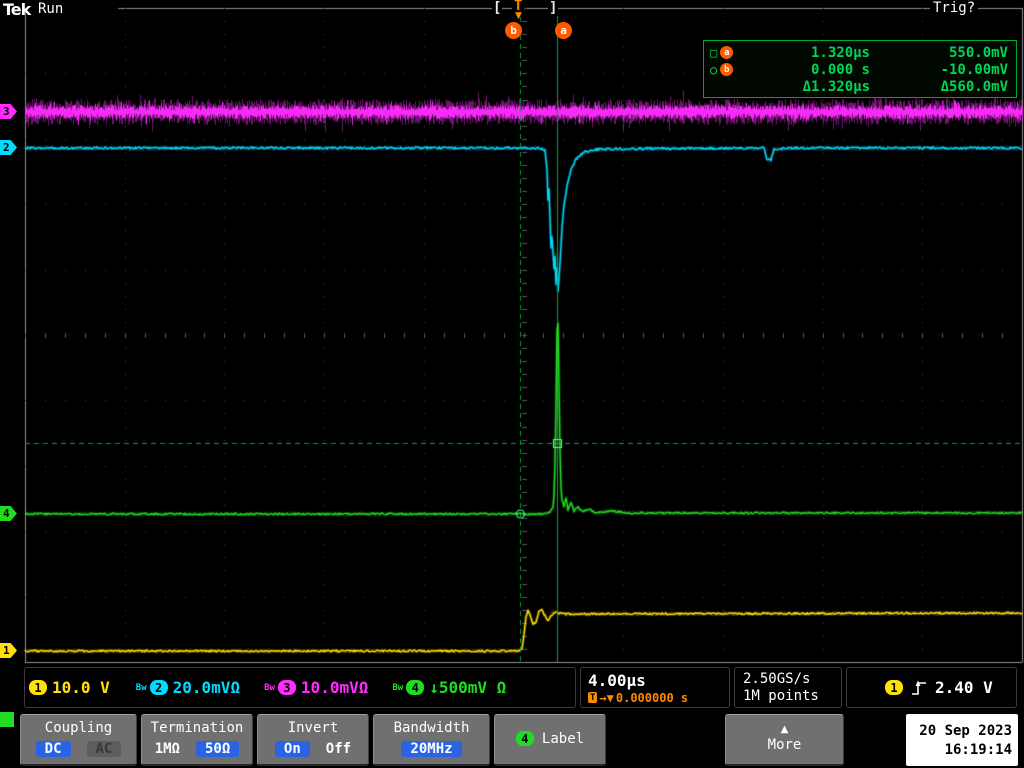  I want to click on cursor-b-time: 0.000 s, so click(840, 69).